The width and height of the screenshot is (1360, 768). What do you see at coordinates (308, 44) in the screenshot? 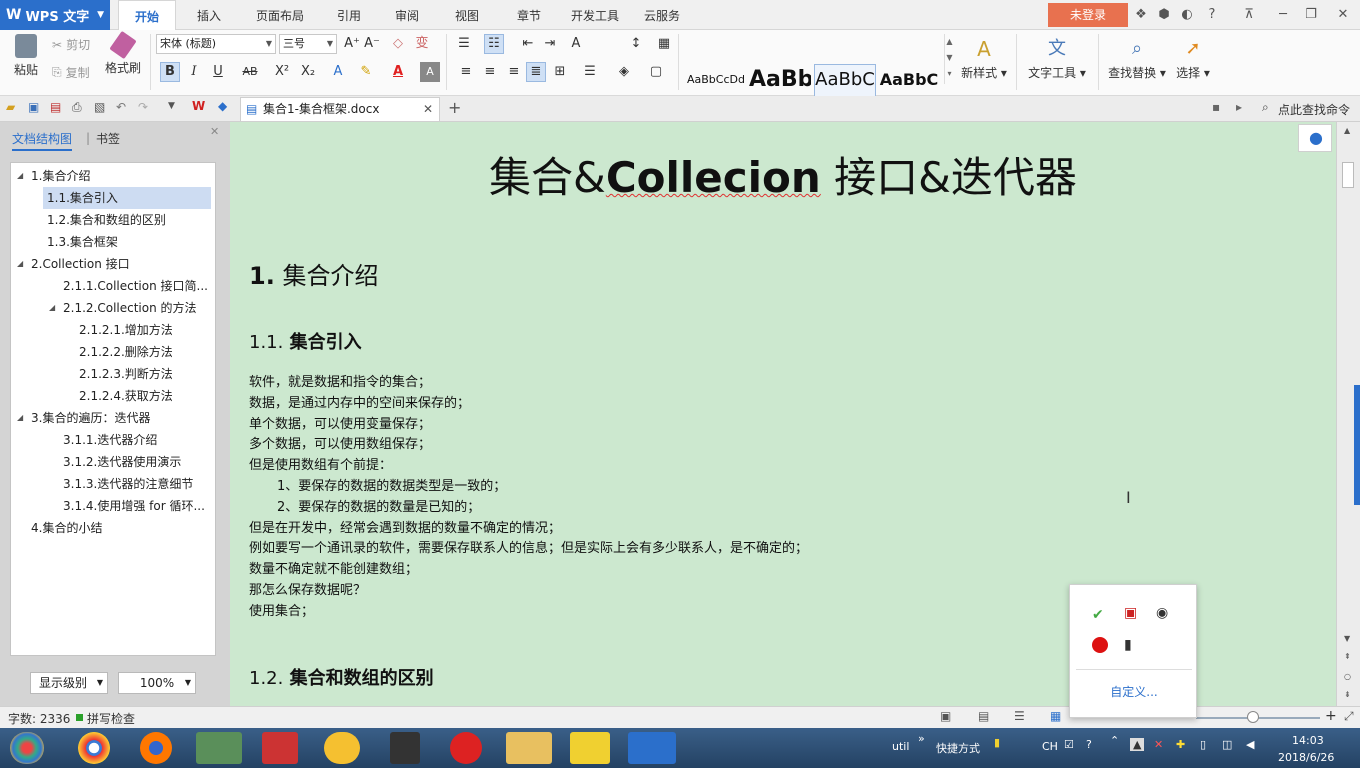
I see `font-size-combo: 三号 ▼` at bounding box center [308, 44].